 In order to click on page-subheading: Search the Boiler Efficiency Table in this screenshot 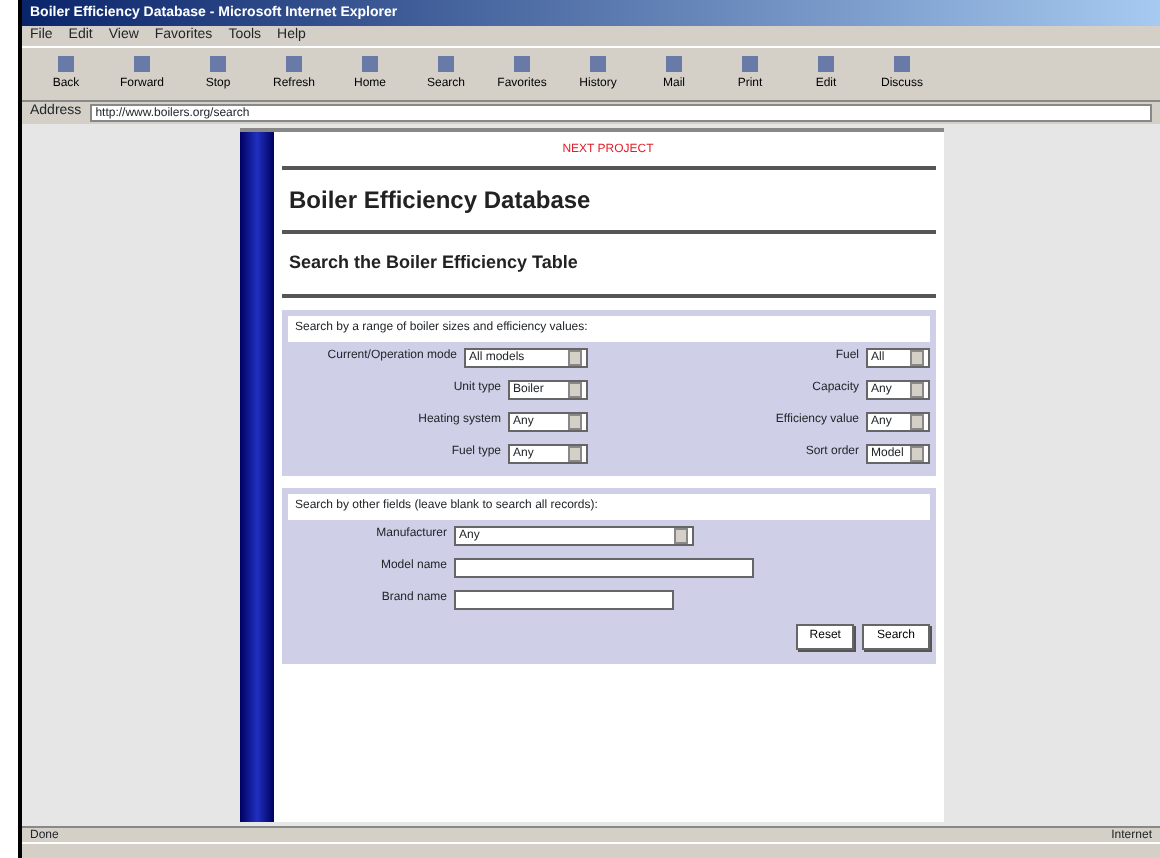, I will do `click(608, 263)`.